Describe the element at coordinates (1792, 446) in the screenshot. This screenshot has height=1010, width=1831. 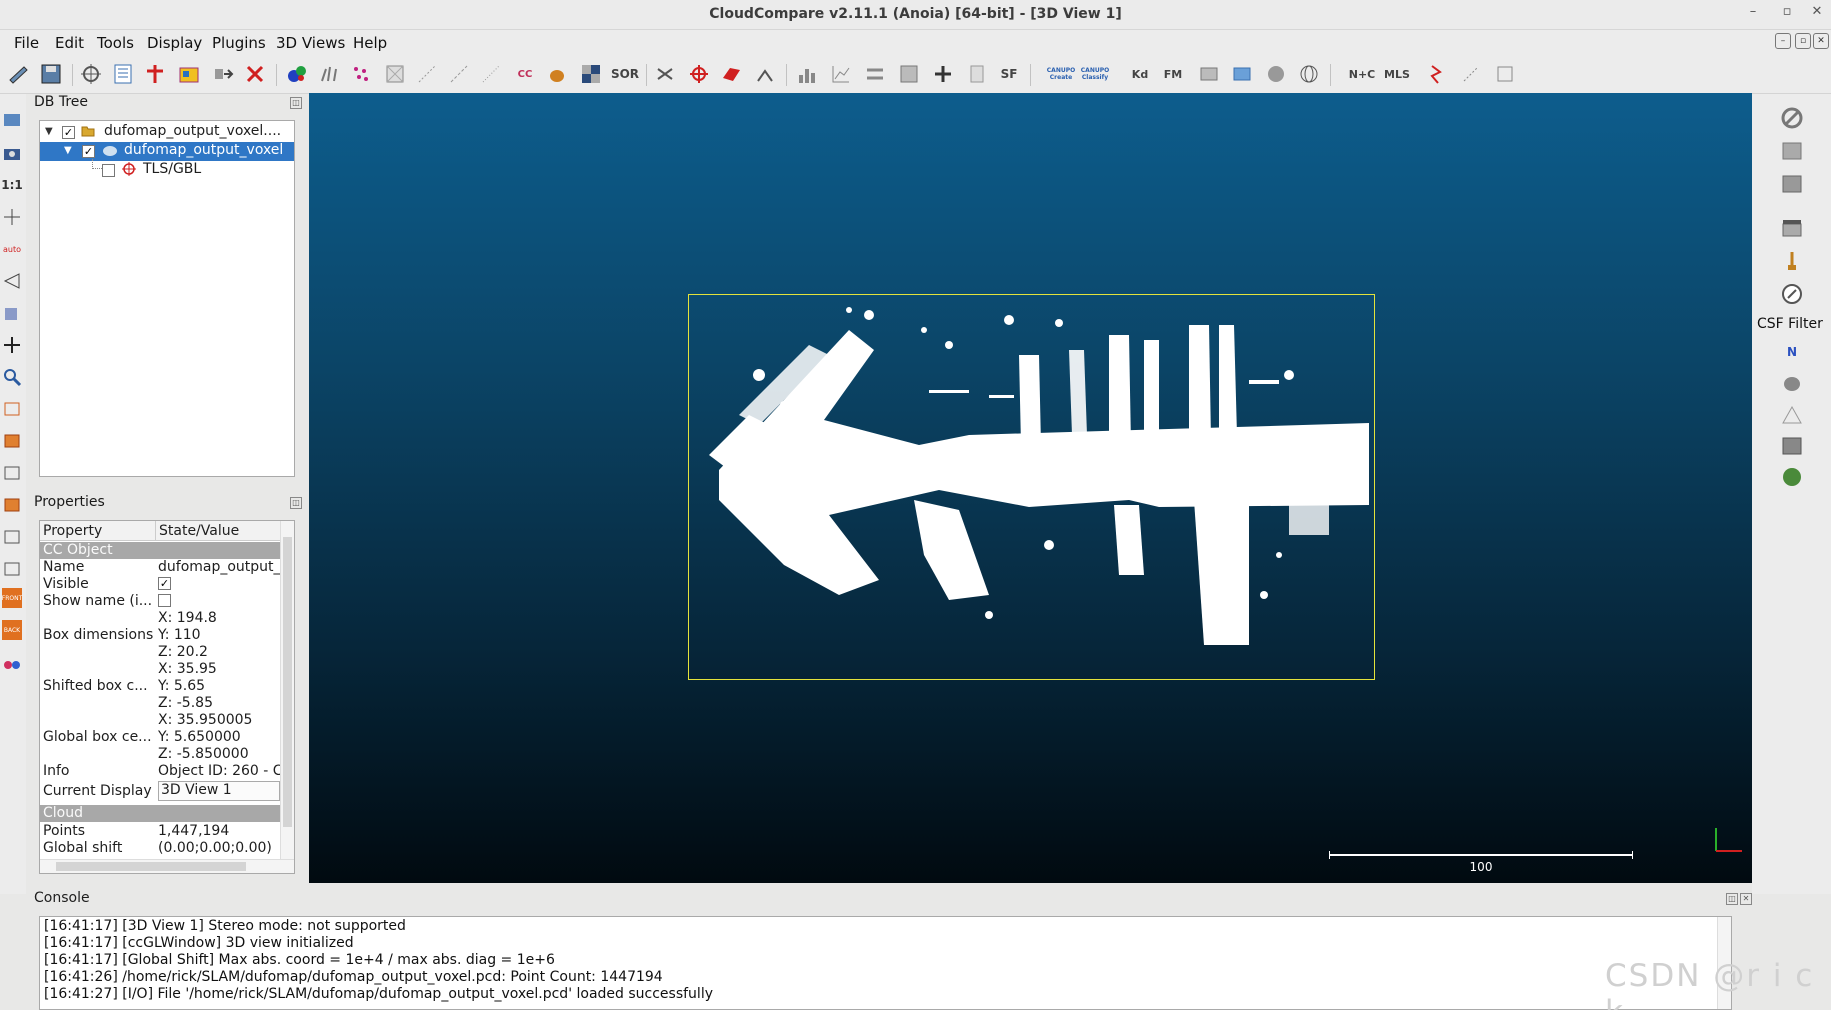
I see `pcv-icon` at that location.